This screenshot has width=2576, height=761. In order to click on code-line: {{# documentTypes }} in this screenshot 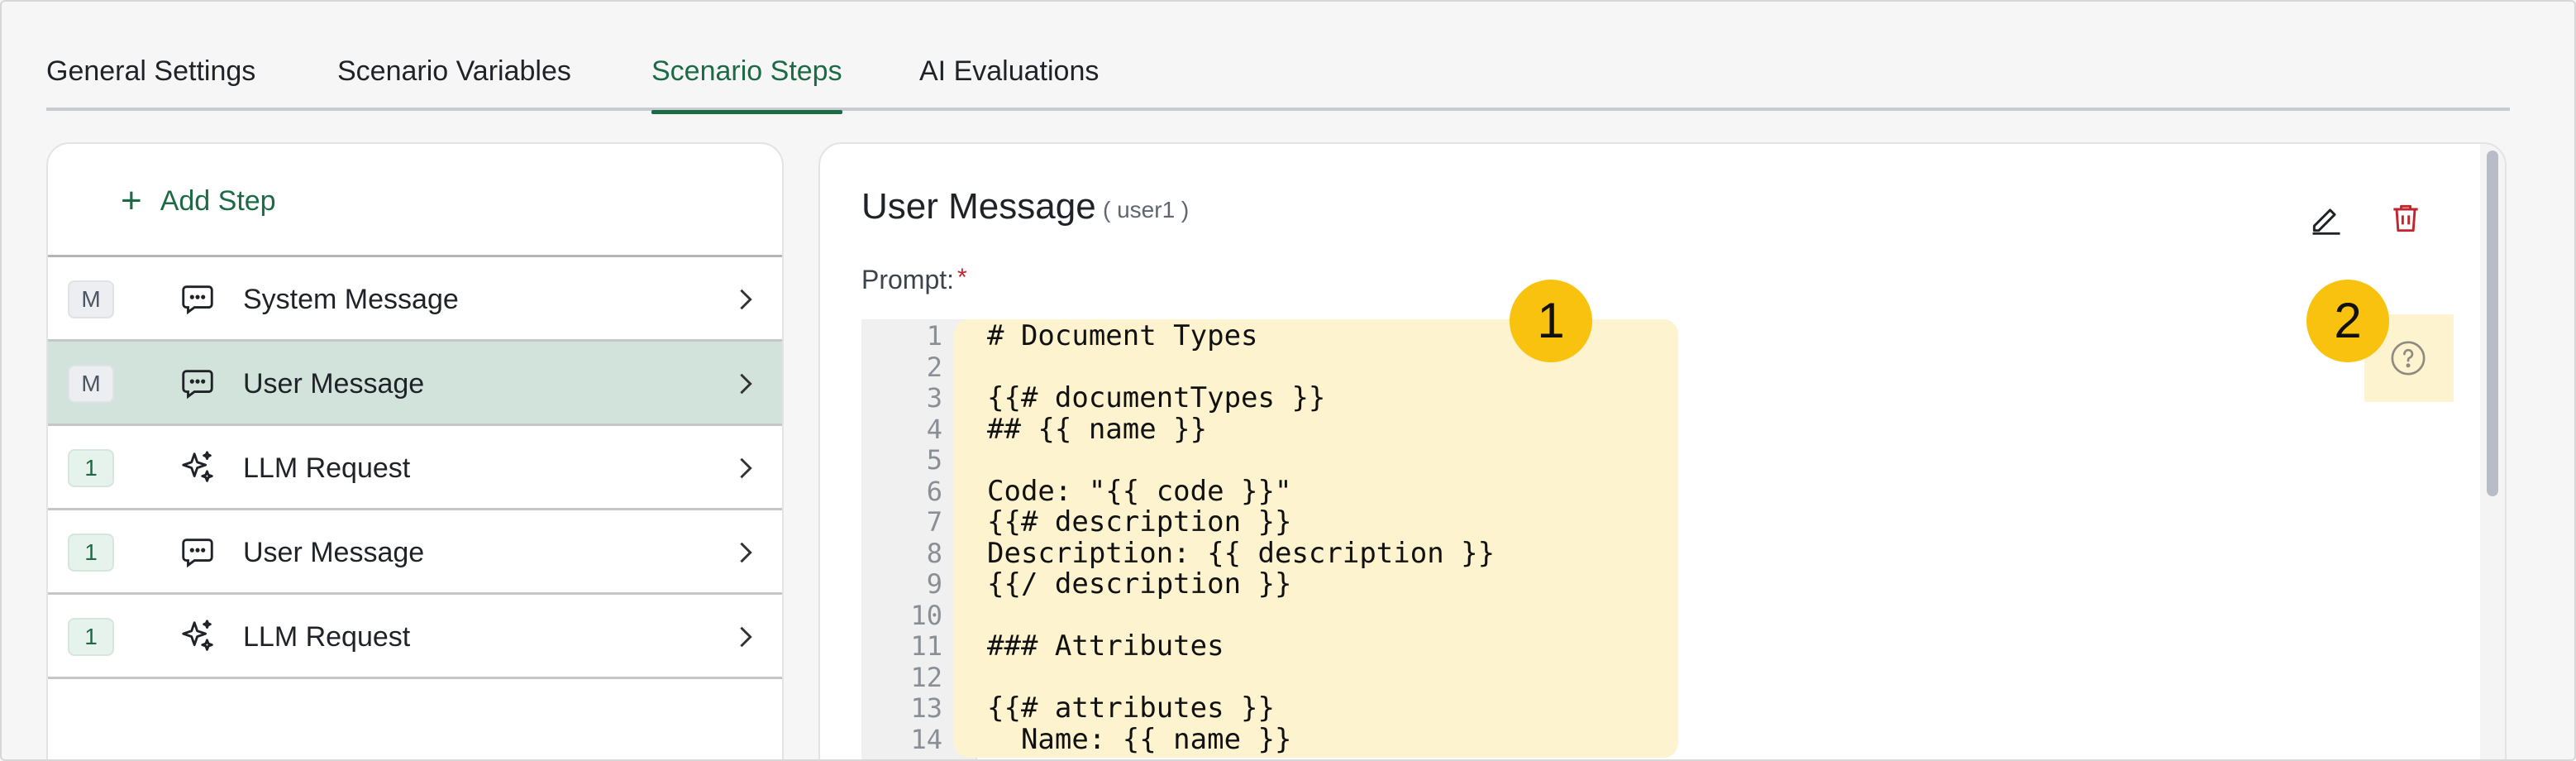, I will do `click(1156, 397)`.